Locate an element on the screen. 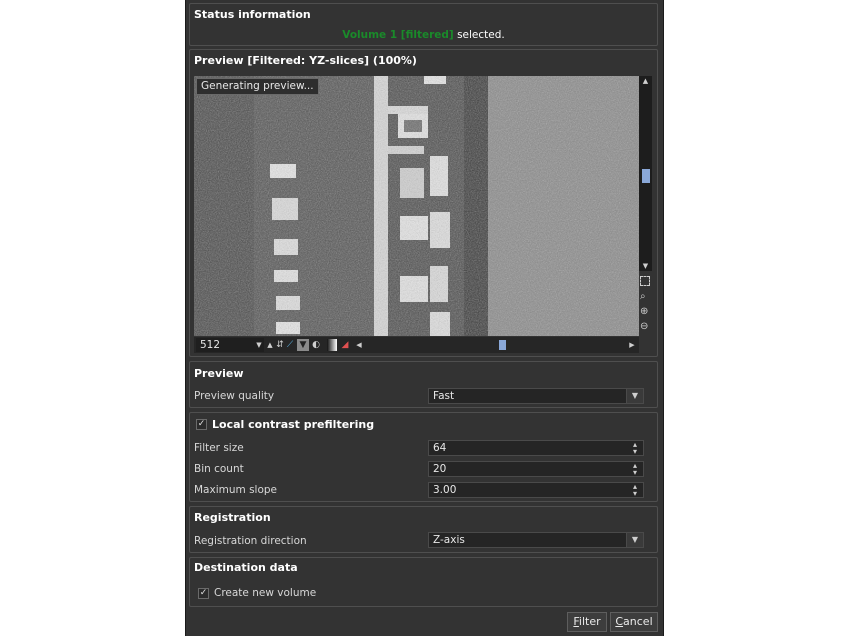  status-volume-name: Volume 1 [filtered] is located at coordinates (398, 35).